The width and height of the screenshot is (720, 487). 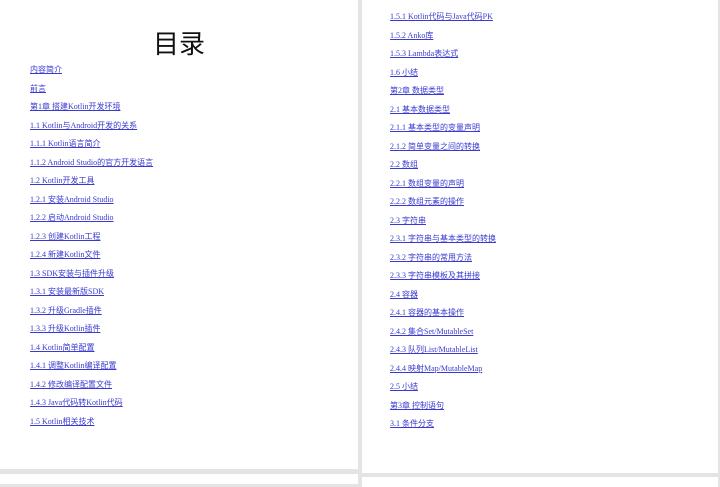 I want to click on toc-entry: 1.3 SDK安装与插件升级, so click(x=91, y=275).